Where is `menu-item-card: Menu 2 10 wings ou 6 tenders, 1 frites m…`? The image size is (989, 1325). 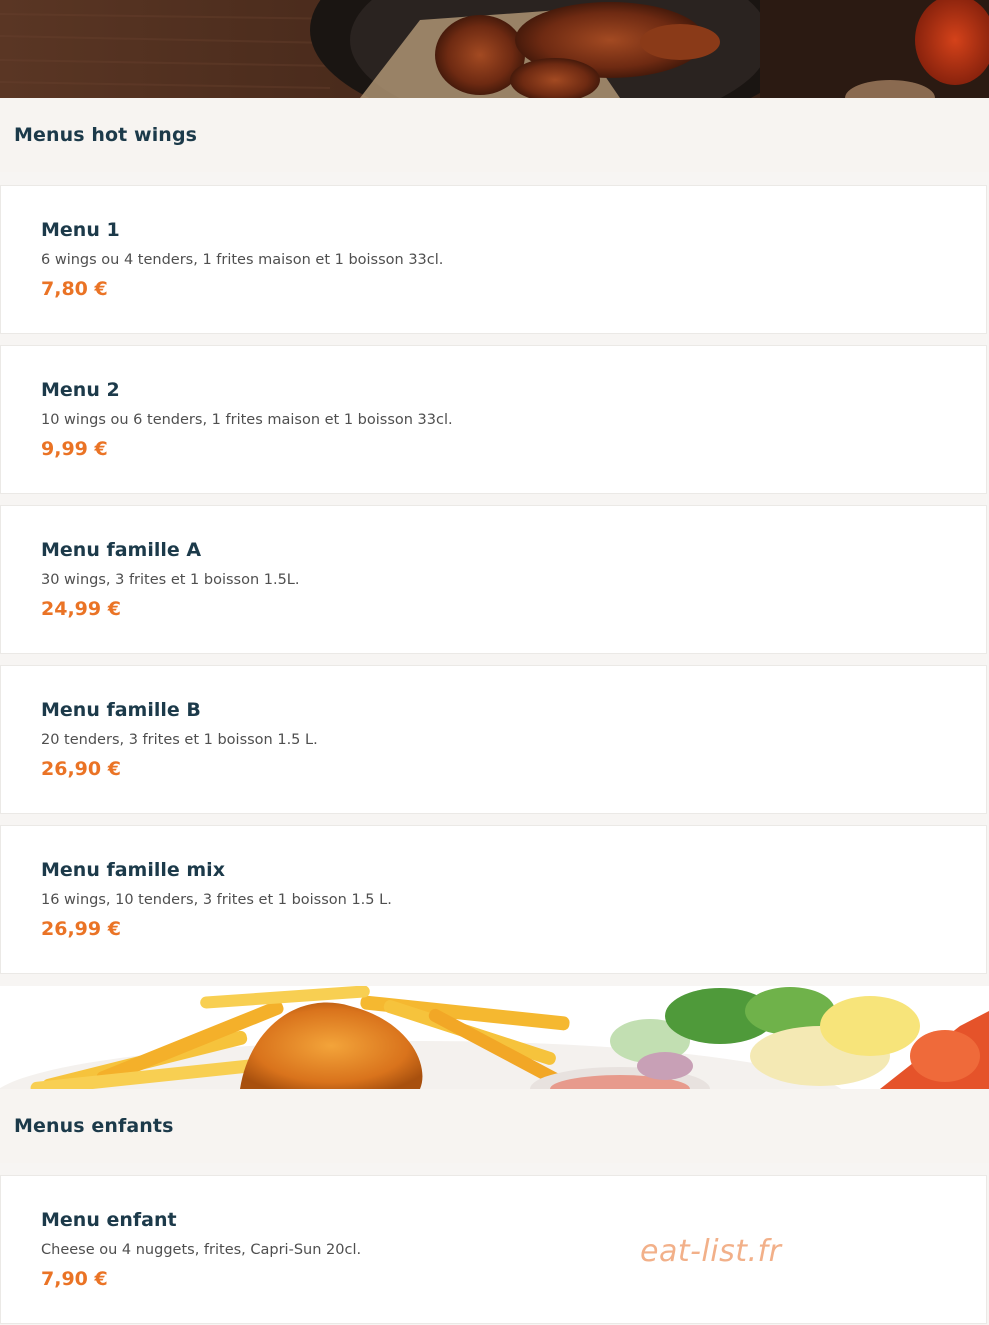
menu-item-card: Menu 2 10 wings ou 6 tenders, 1 frites m… is located at coordinates (493, 419).